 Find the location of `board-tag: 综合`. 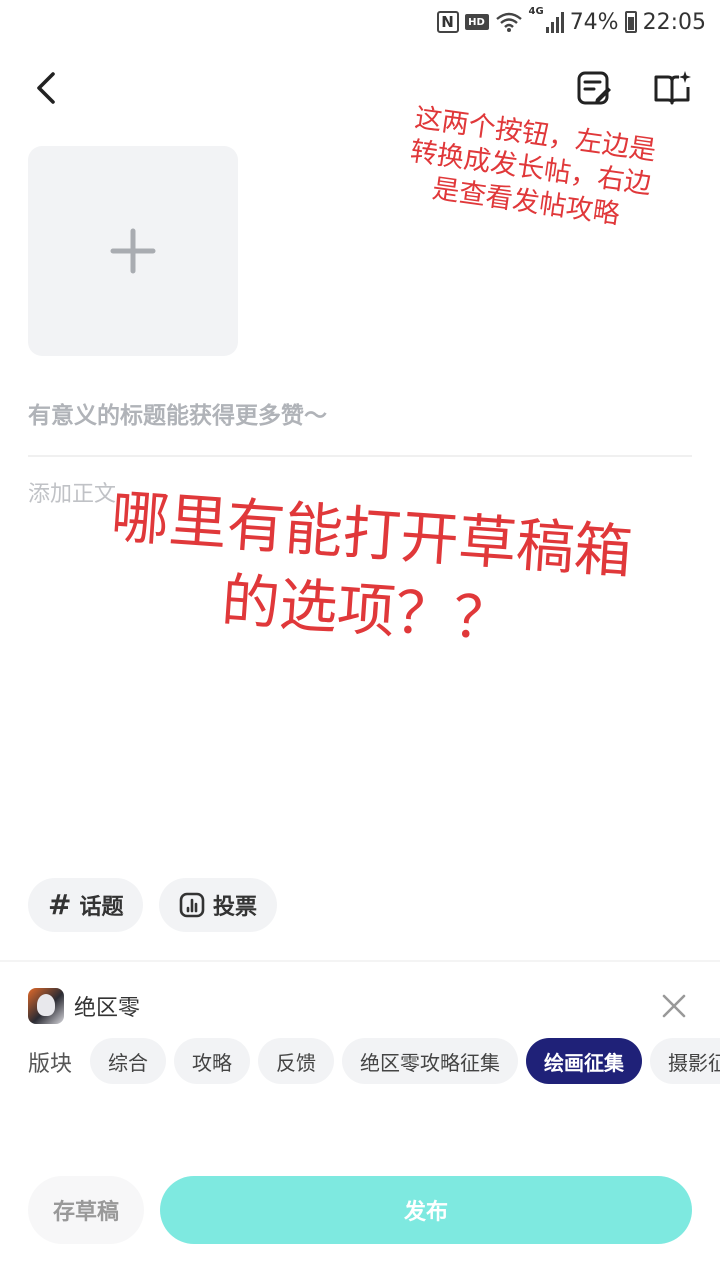

board-tag: 综合 is located at coordinates (128, 1061).